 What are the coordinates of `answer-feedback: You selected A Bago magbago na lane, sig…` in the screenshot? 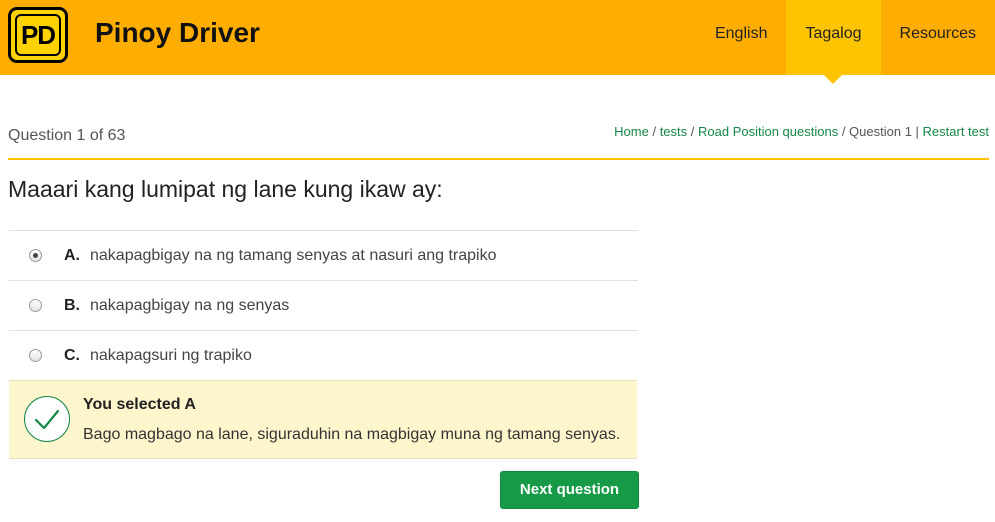 It's located at (323, 419).